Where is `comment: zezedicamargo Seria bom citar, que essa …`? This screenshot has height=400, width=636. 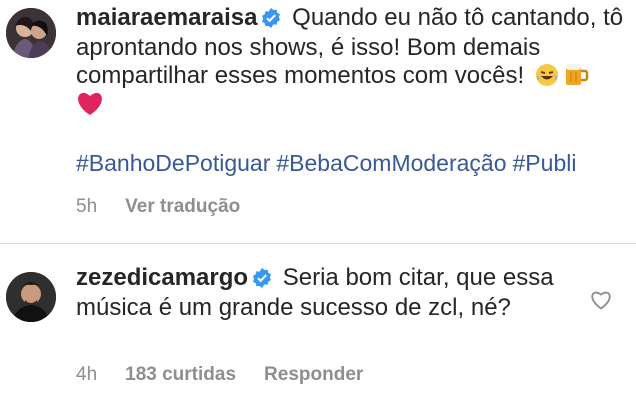
comment: zezedicamargo Seria bom citar, que essa … is located at coordinates (326, 292).